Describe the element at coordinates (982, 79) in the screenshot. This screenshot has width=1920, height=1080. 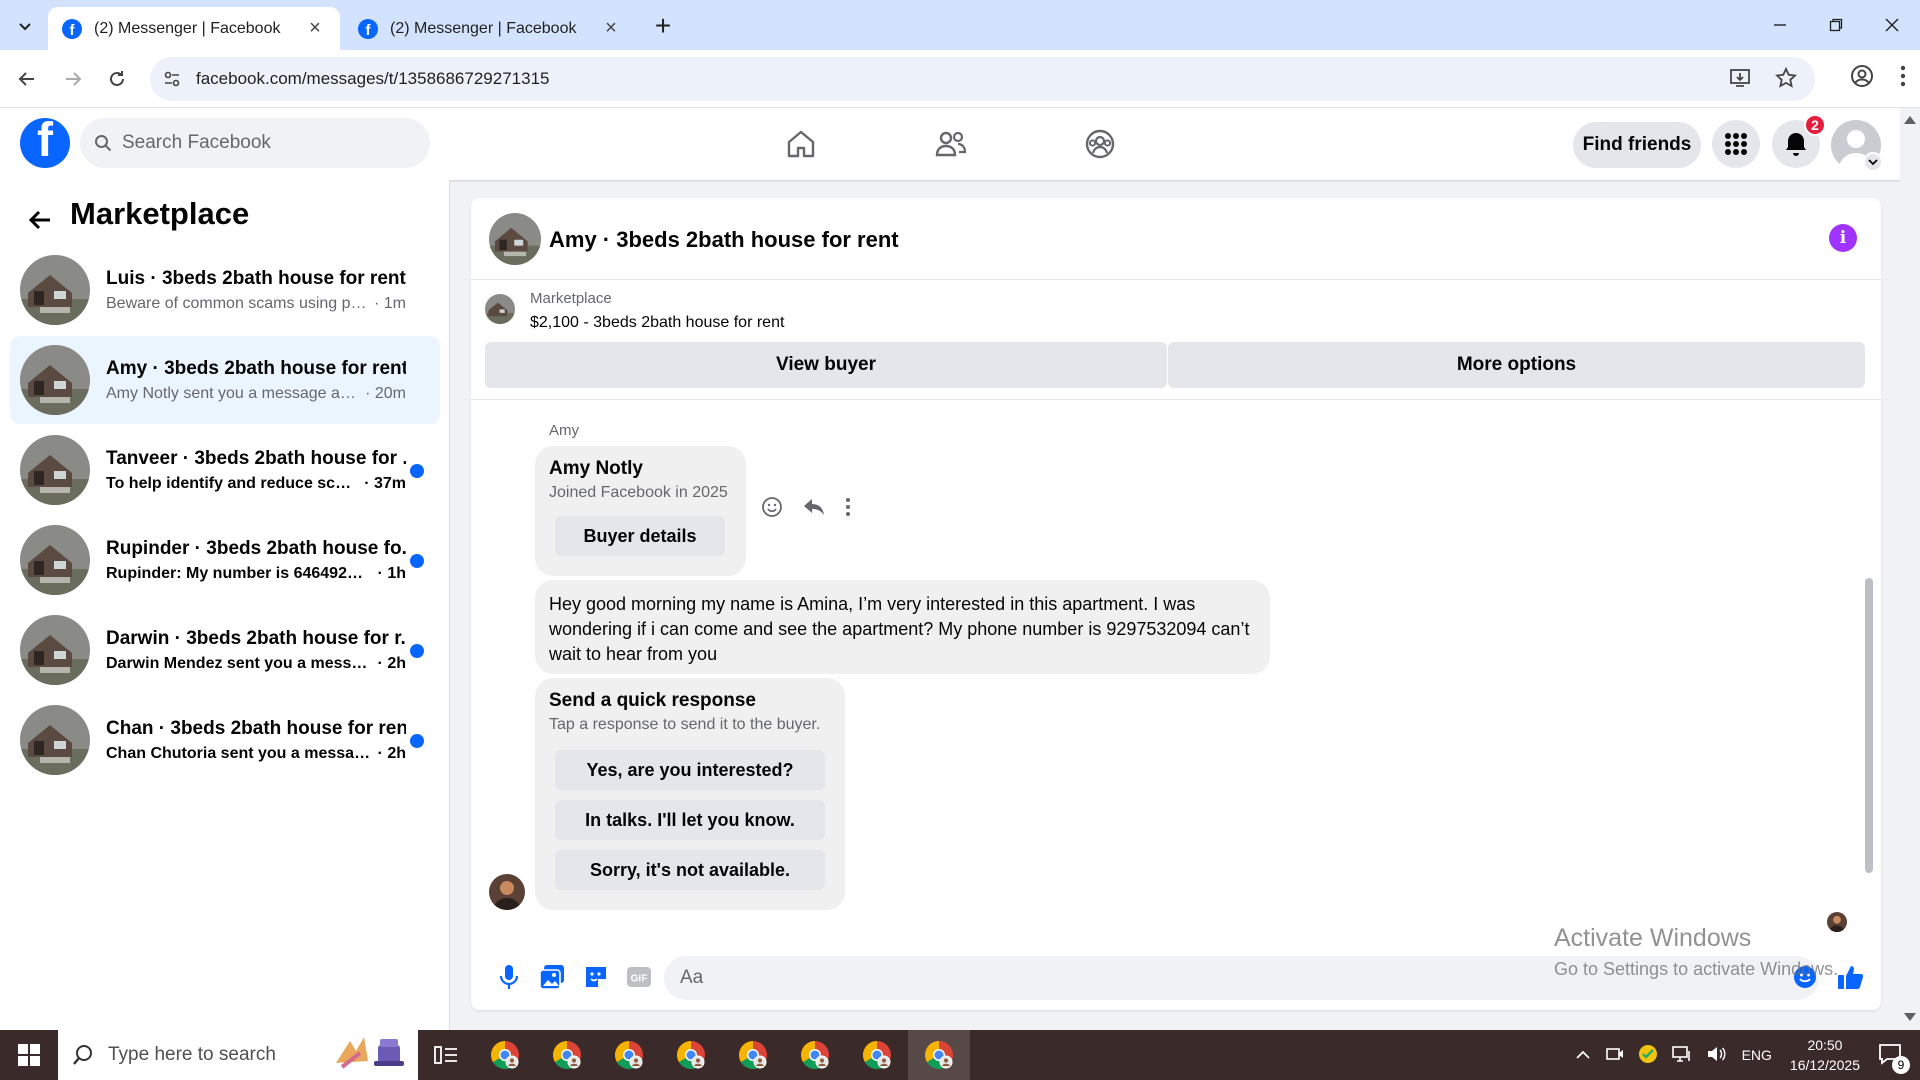
I see `address-bar: facebook.com/messages/t/1358686729271315` at that location.